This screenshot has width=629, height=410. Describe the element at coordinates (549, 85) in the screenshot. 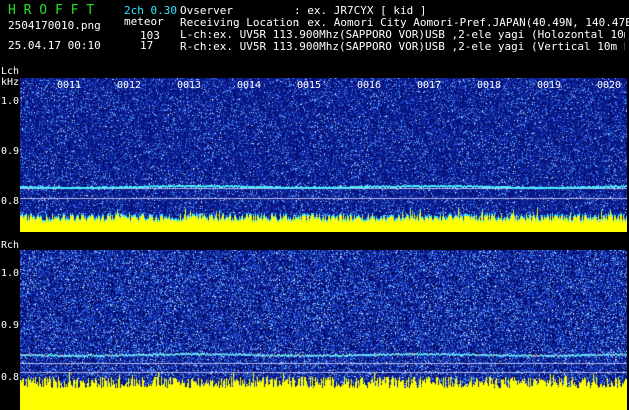

I see `time-tick: 0019` at that location.